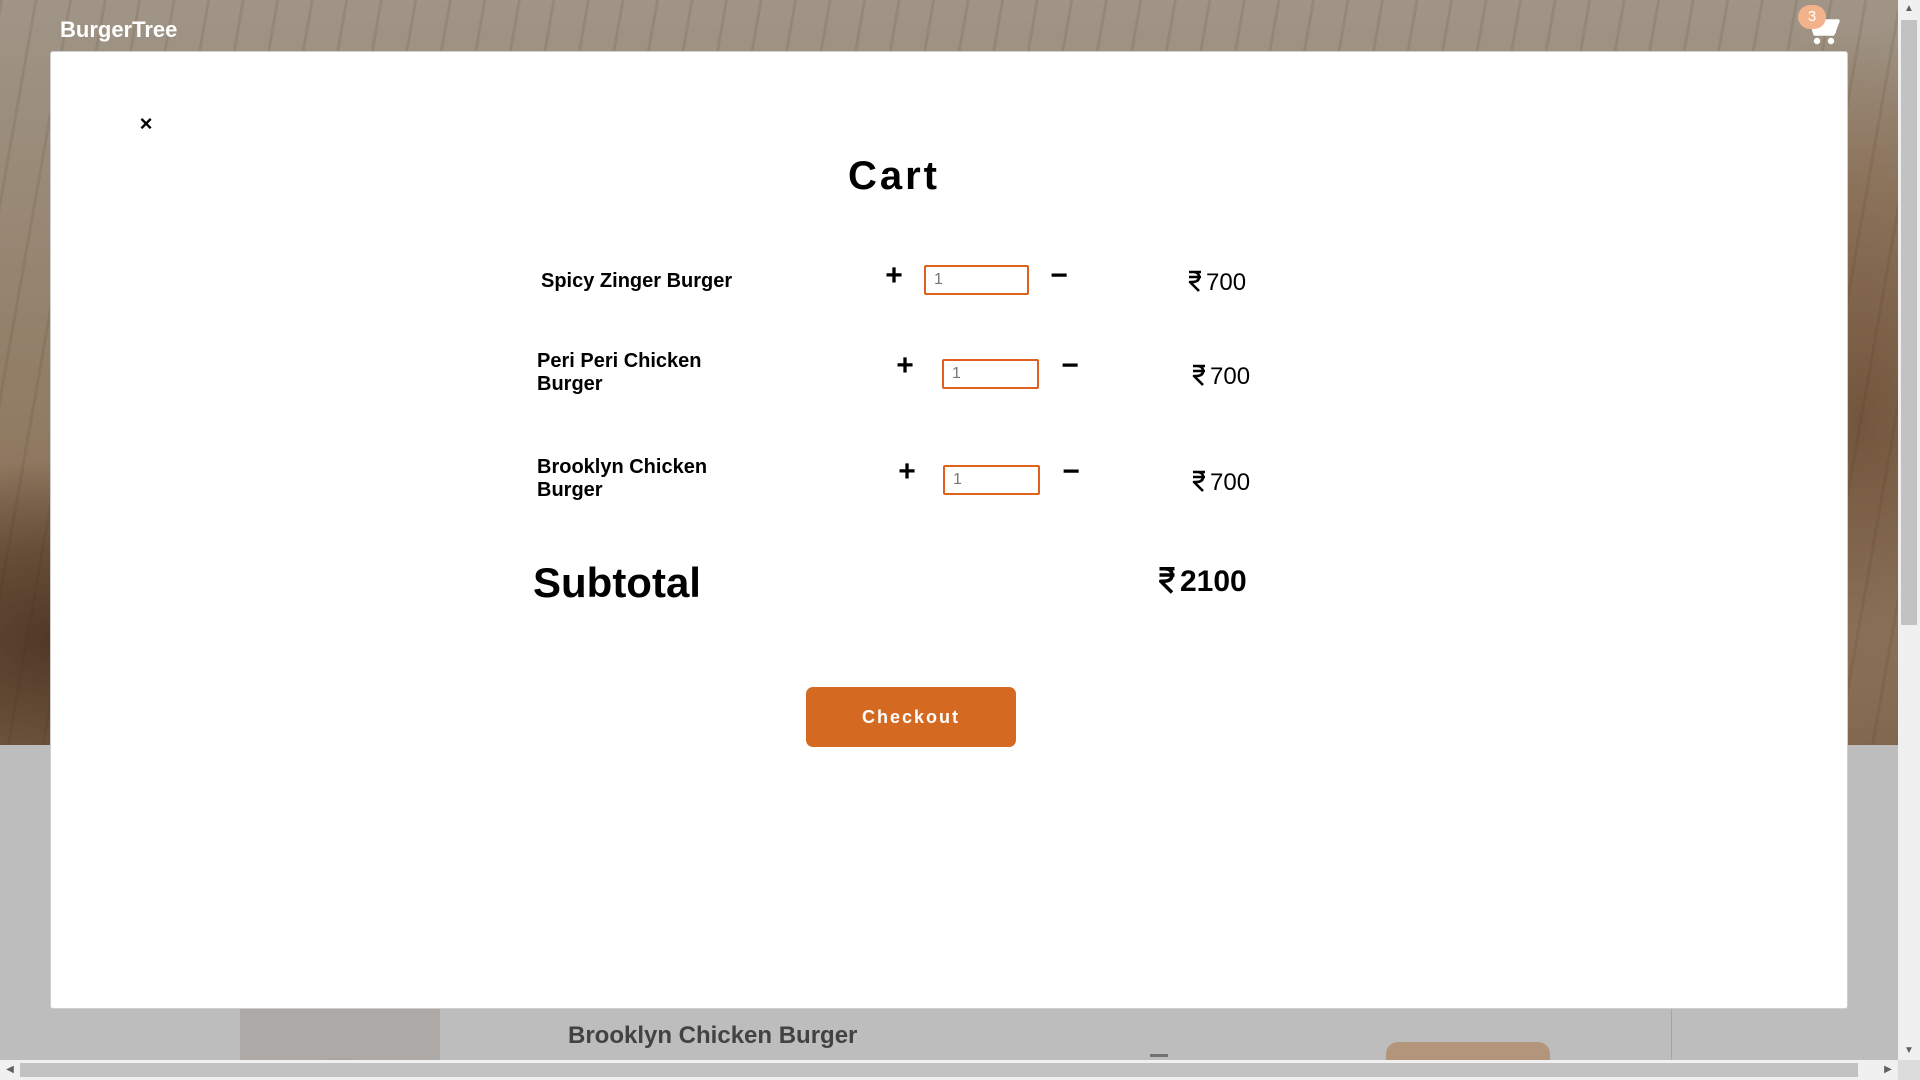  Describe the element at coordinates (1909, 1070) in the screenshot. I see `scrollbar-corner` at that location.